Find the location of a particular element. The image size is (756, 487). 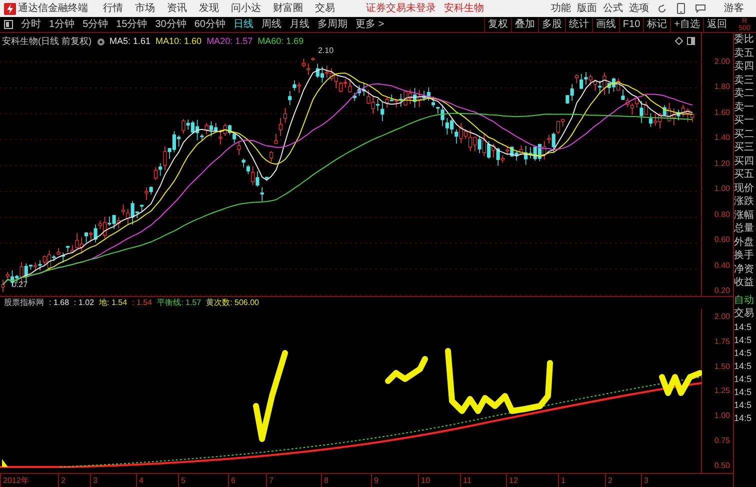

period-tab: 分时 is located at coordinates (31, 24).